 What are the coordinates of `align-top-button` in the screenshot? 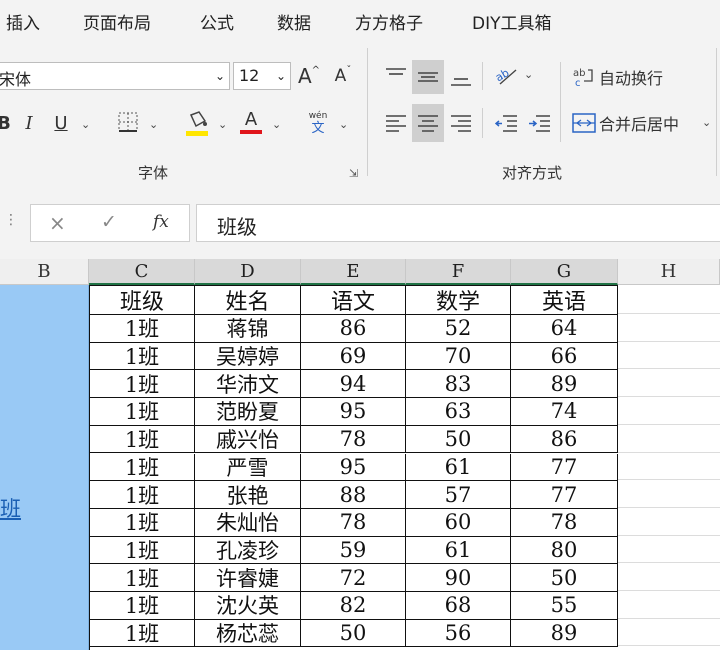 It's located at (396, 75).